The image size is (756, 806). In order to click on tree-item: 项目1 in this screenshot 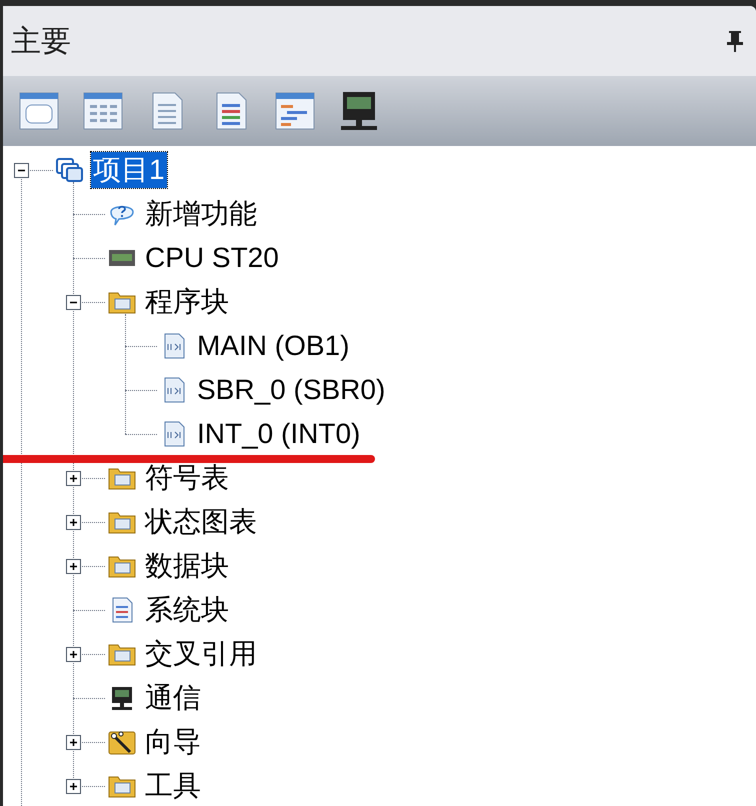, I will do `click(129, 170)`.